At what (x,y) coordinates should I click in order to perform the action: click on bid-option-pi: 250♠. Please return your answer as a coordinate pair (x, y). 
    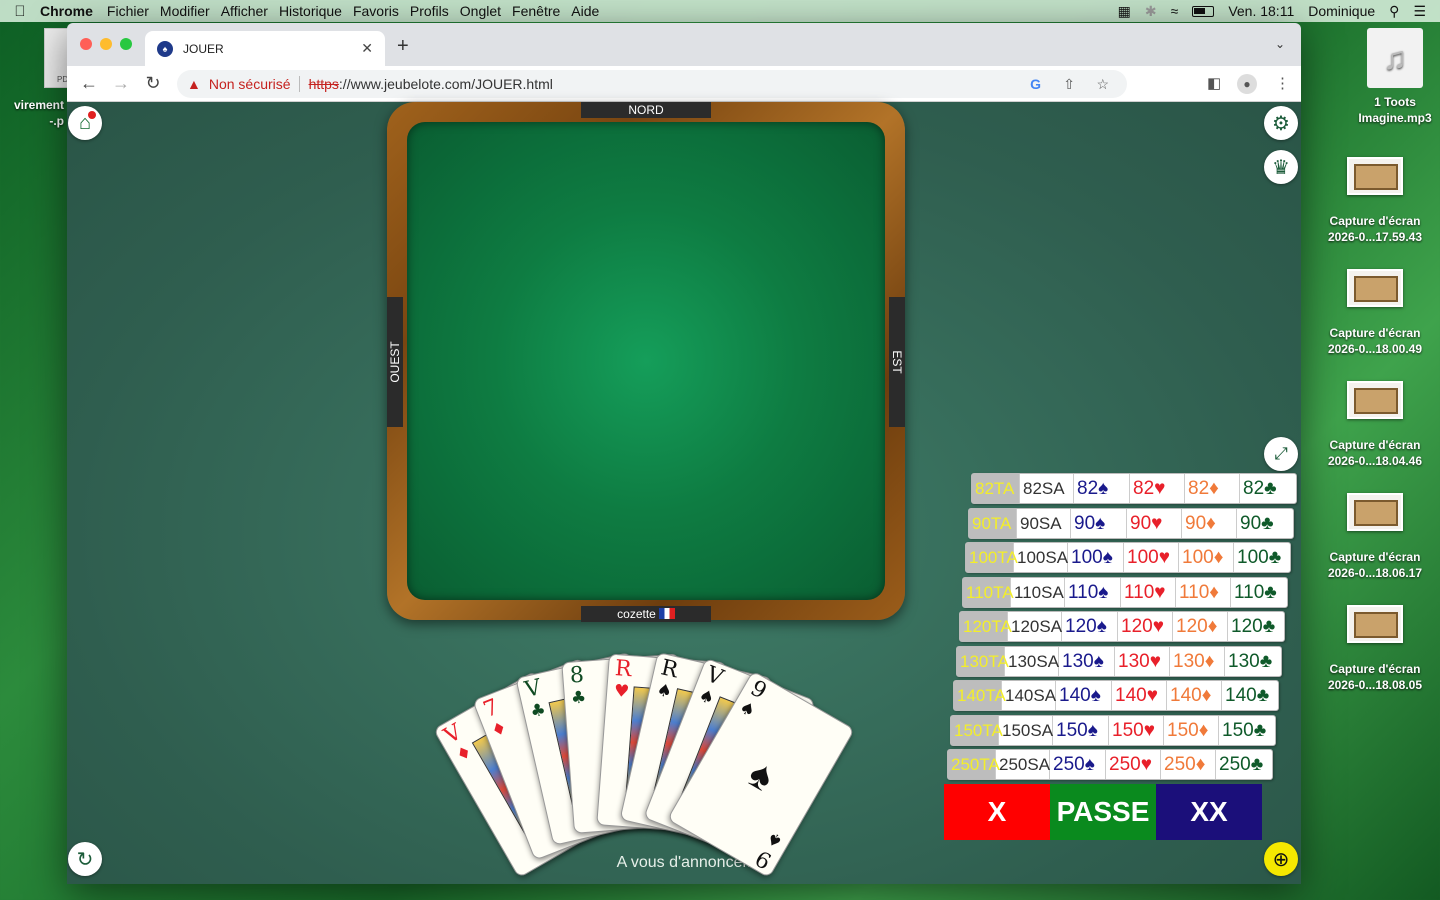
    Looking at the image, I should click on (1078, 764).